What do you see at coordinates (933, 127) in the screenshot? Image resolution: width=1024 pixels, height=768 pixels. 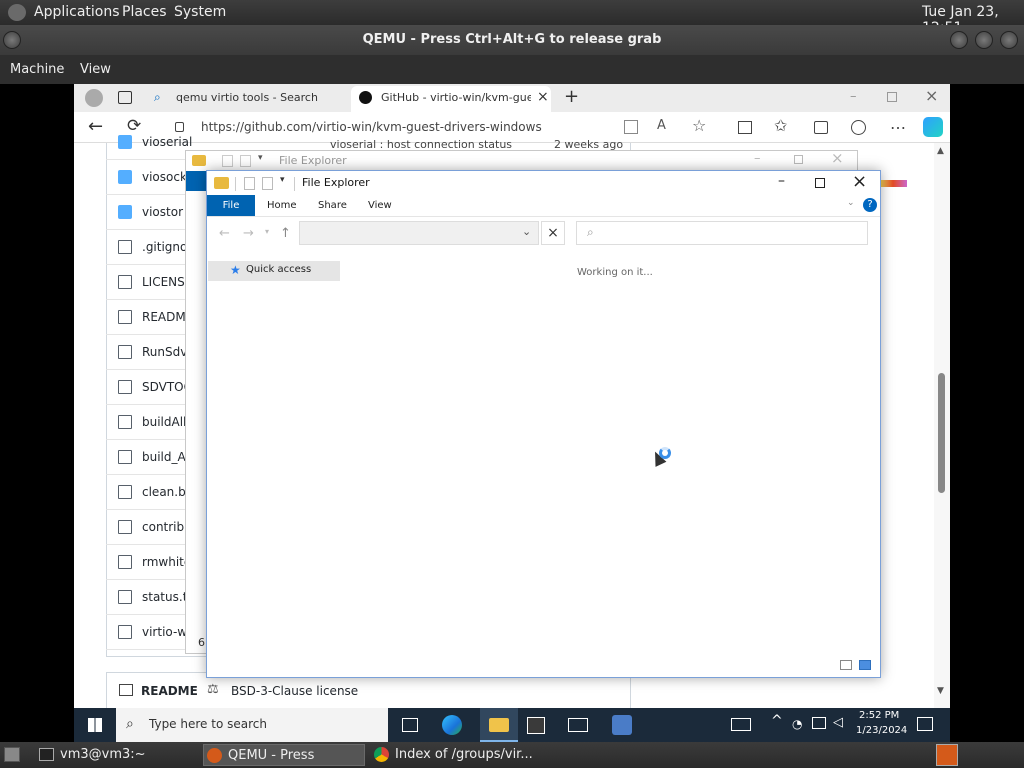 I see `copilot-icon` at bounding box center [933, 127].